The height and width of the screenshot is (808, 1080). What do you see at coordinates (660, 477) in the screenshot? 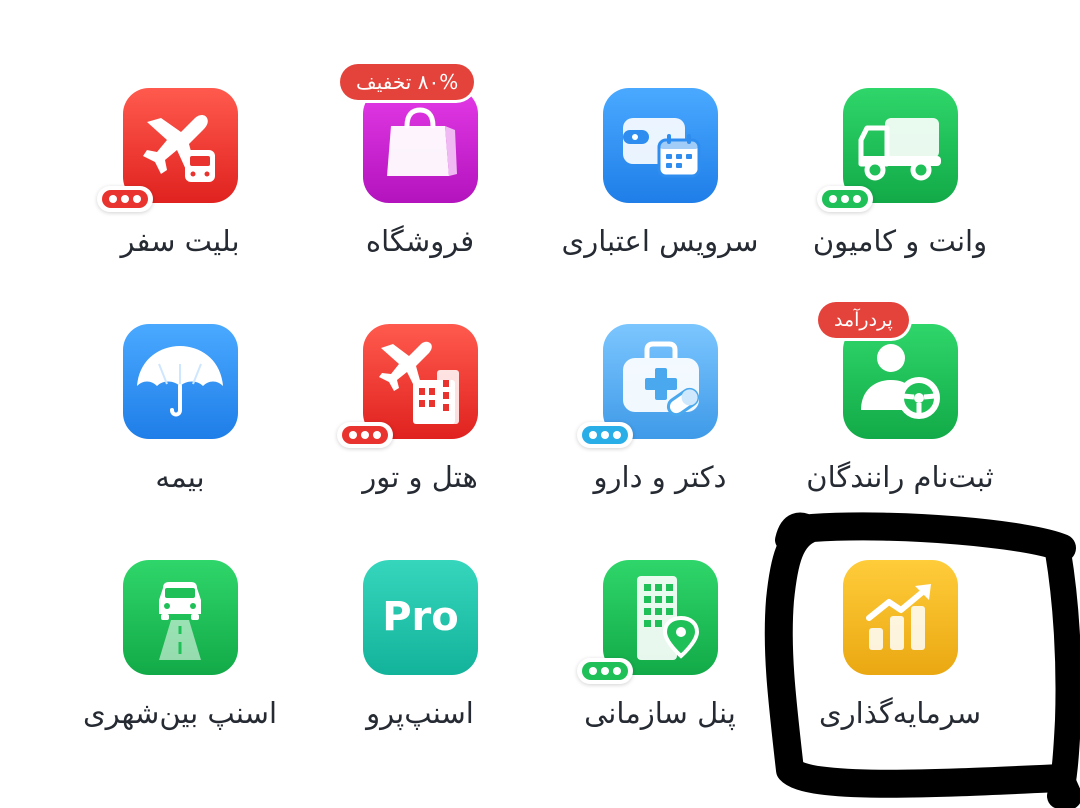
I see `service-label: دکتر و دارو` at bounding box center [660, 477].